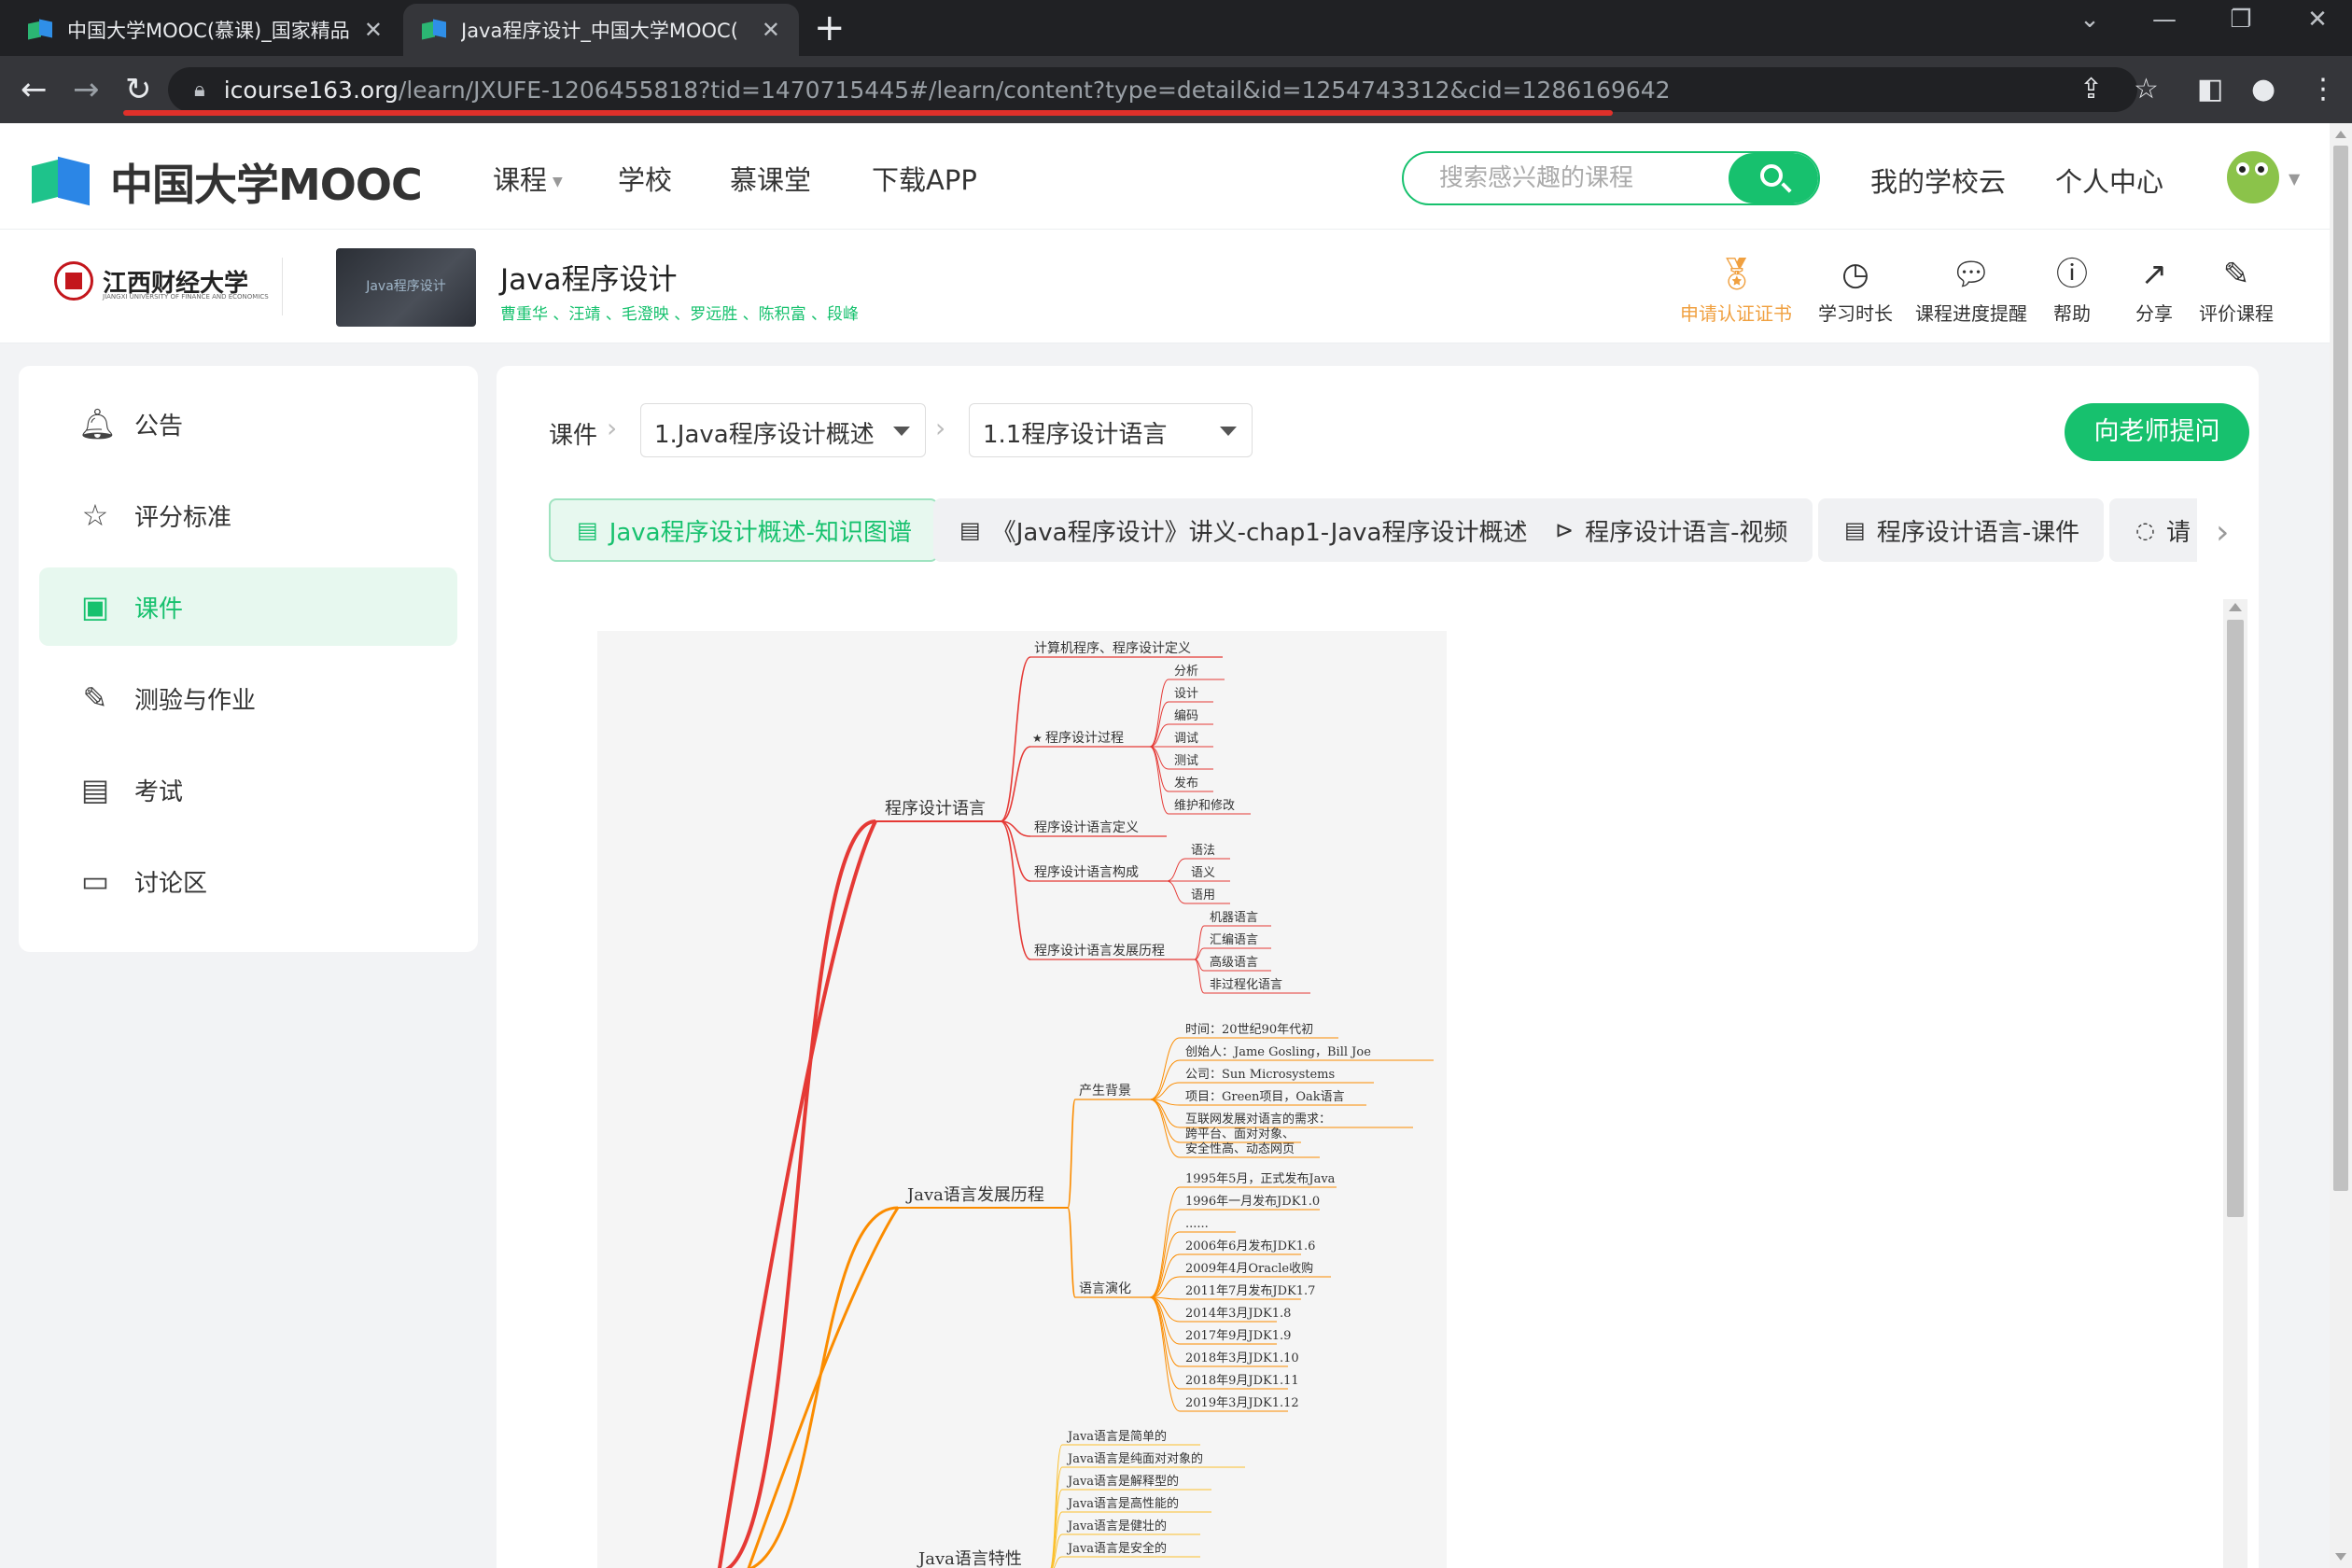 This screenshot has width=2352, height=1568. I want to click on unit-tab-knowledge-map: ▤ Java程序设计概述-知识图谱, so click(743, 530).